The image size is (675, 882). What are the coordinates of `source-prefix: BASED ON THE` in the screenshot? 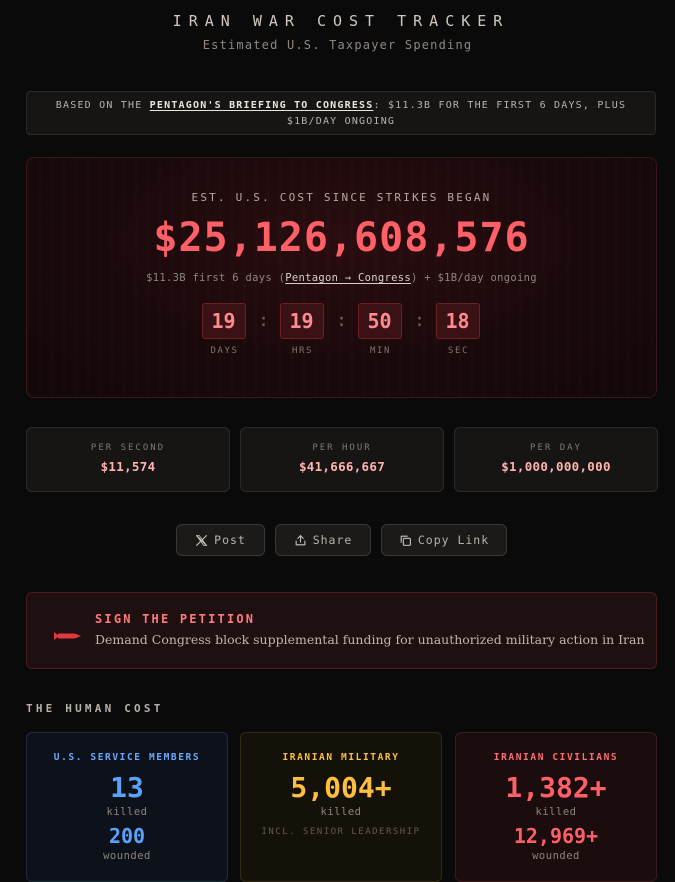 It's located at (102, 105).